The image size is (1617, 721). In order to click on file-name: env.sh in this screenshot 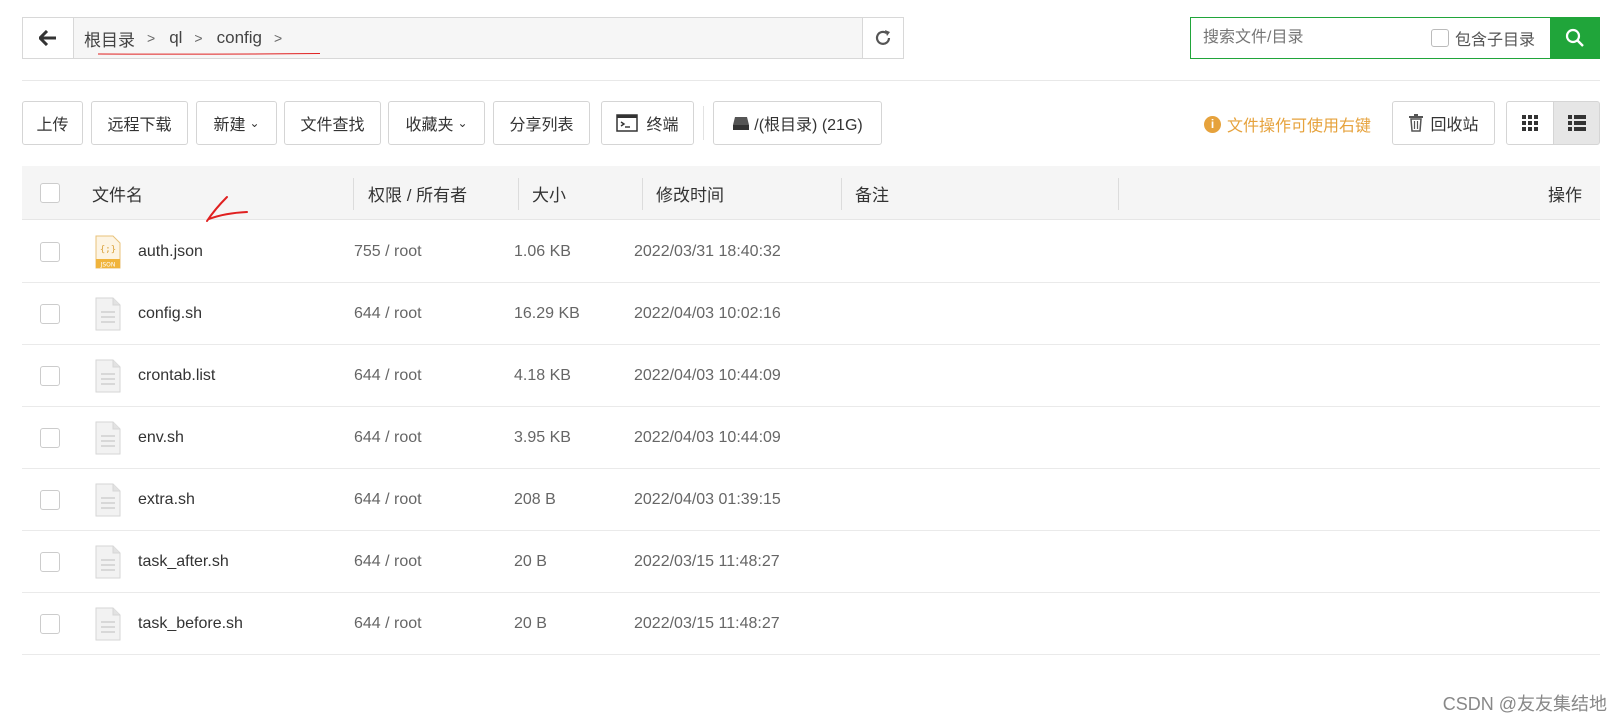, I will do `click(161, 438)`.